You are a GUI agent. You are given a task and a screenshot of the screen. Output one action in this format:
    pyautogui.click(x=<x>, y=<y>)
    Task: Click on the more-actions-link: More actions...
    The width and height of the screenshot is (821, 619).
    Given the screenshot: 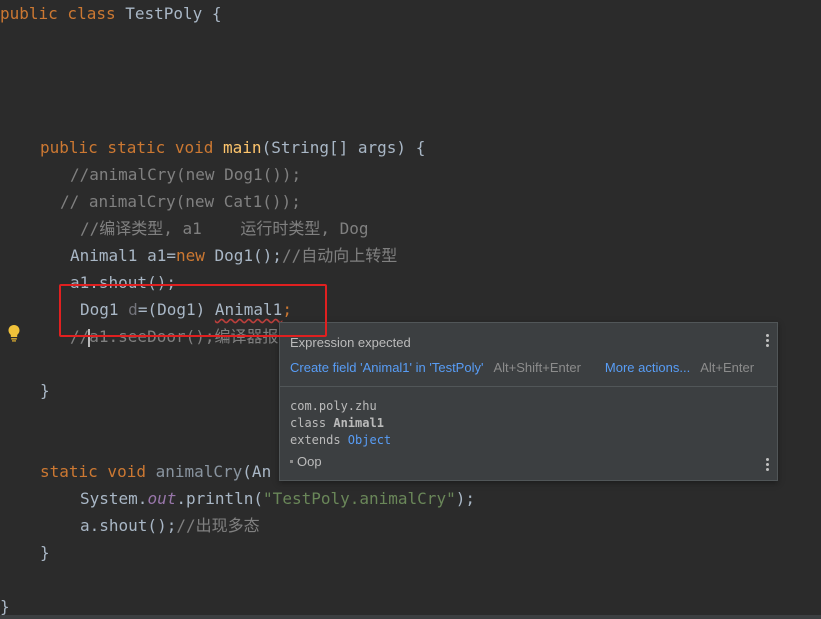 What is the action you would take?
    pyautogui.click(x=647, y=367)
    